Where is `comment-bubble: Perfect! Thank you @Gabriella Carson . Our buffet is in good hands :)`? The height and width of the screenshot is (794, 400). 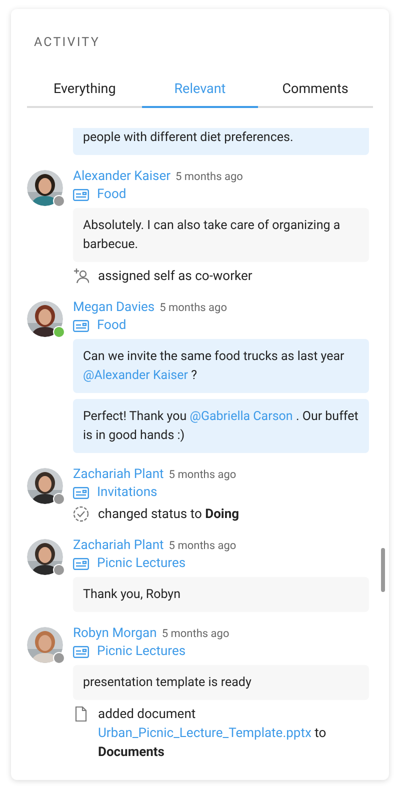
comment-bubble: Perfect! Thank you @Gabriella Carson . Our buffet is in good hands :) is located at coordinates (221, 426).